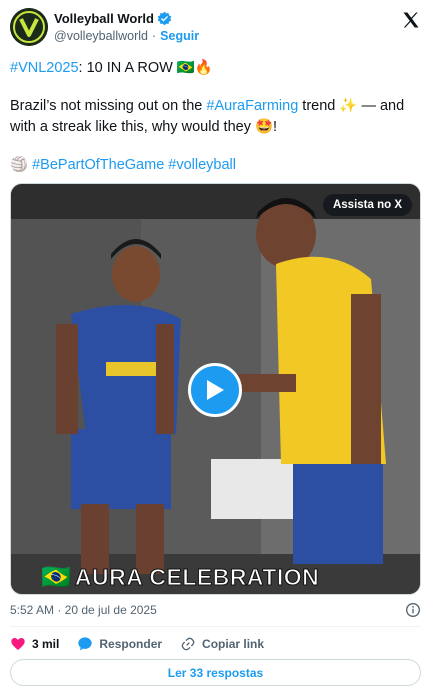  Describe the element at coordinates (215, 672) in the screenshot. I see `read-replies-button: Ler 33 respostas` at that location.